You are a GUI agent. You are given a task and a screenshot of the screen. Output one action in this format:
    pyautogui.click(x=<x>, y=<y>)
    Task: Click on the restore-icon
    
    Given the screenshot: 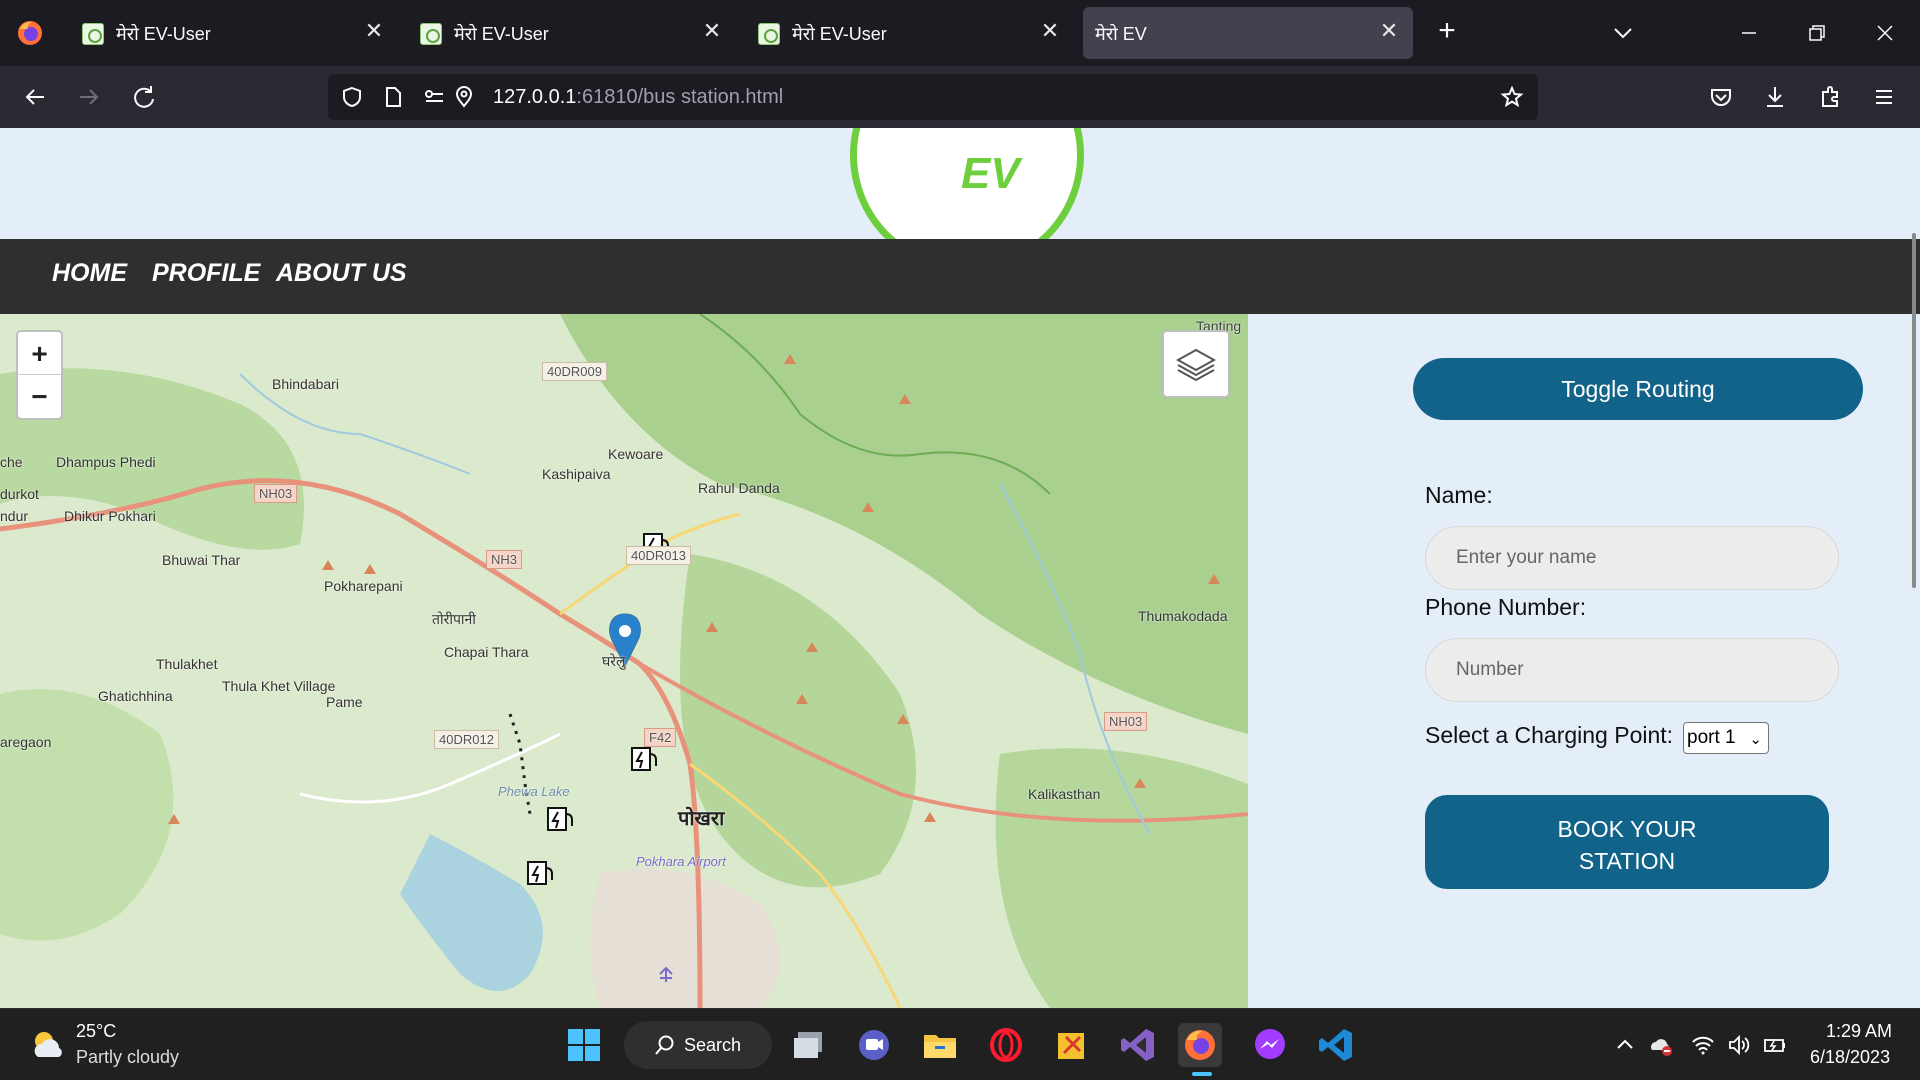 What is the action you would take?
    pyautogui.click(x=1817, y=33)
    